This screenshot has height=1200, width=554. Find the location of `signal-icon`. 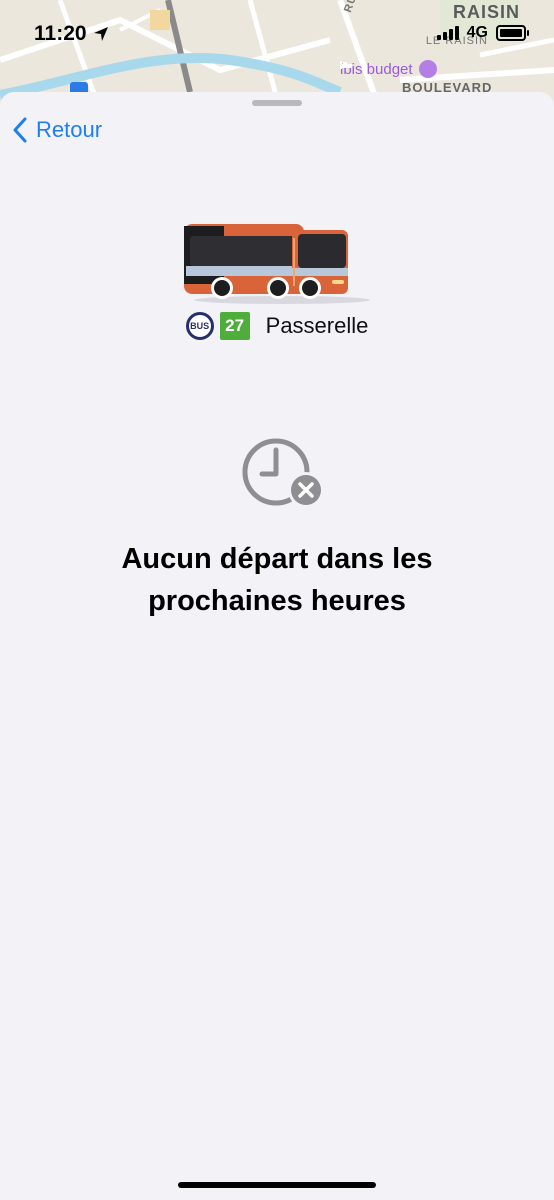

signal-icon is located at coordinates (447, 33).